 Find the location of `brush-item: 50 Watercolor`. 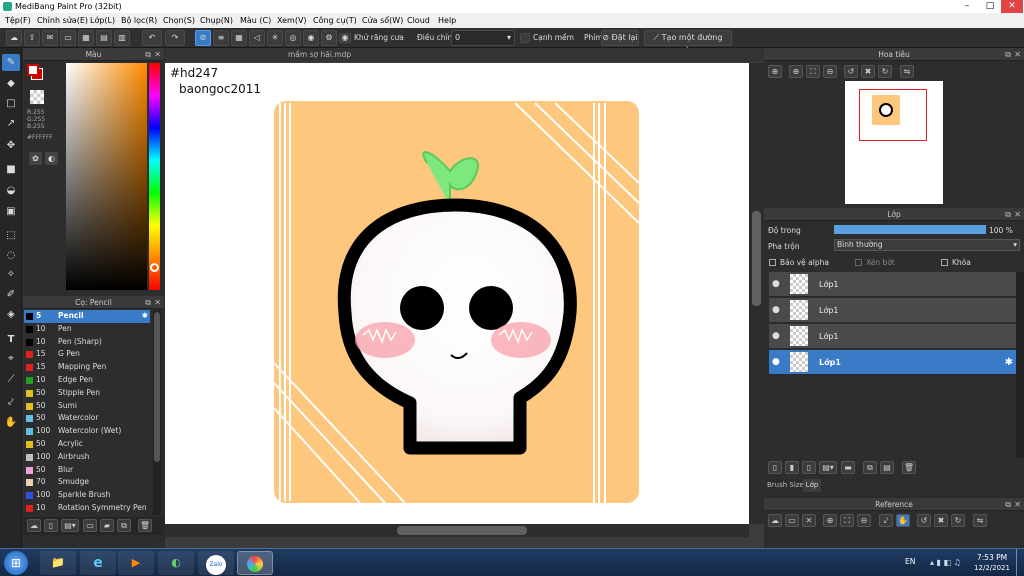

brush-item: 50 Watercolor is located at coordinates (87, 418).